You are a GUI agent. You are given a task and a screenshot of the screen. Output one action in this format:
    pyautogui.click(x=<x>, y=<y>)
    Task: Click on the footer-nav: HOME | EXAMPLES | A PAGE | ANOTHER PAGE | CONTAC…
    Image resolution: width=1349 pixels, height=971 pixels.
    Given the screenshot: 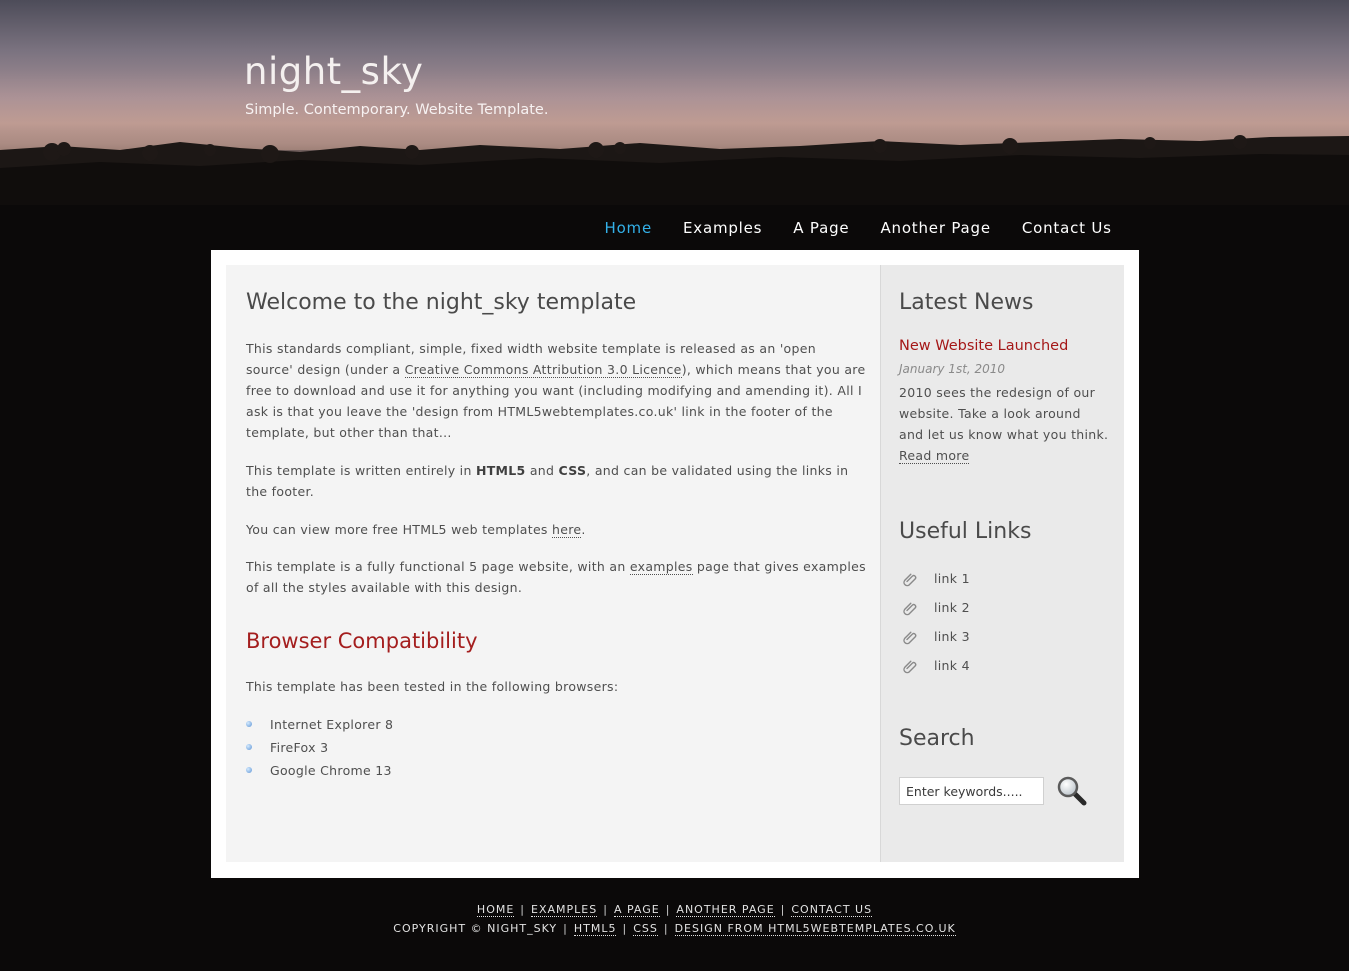 What is the action you would take?
    pyautogui.click(x=674, y=909)
    